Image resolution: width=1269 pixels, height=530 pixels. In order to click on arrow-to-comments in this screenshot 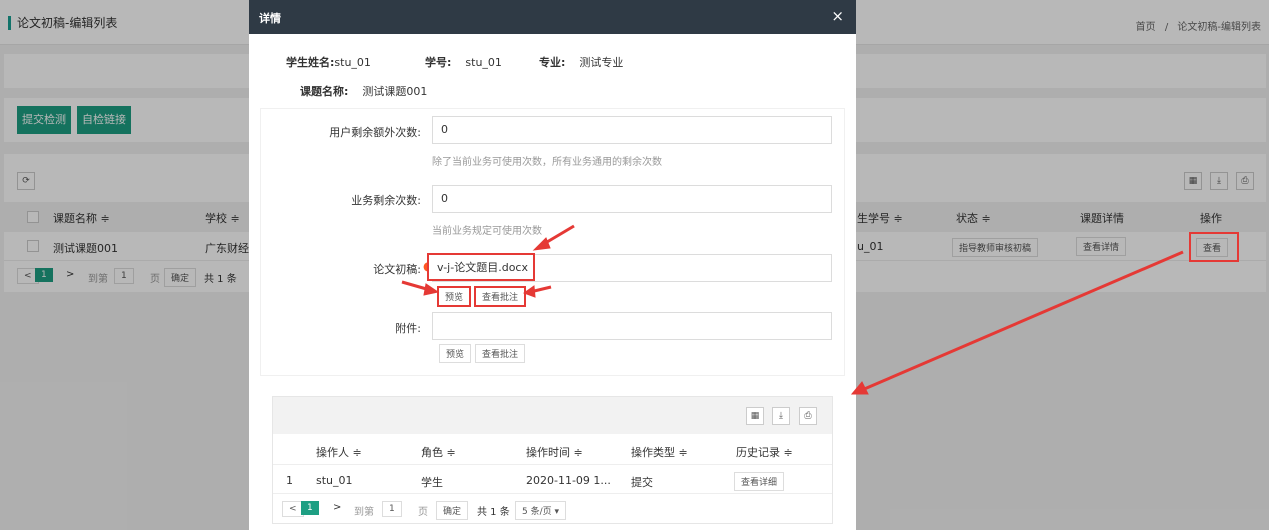, I will do `click(537, 291)`.